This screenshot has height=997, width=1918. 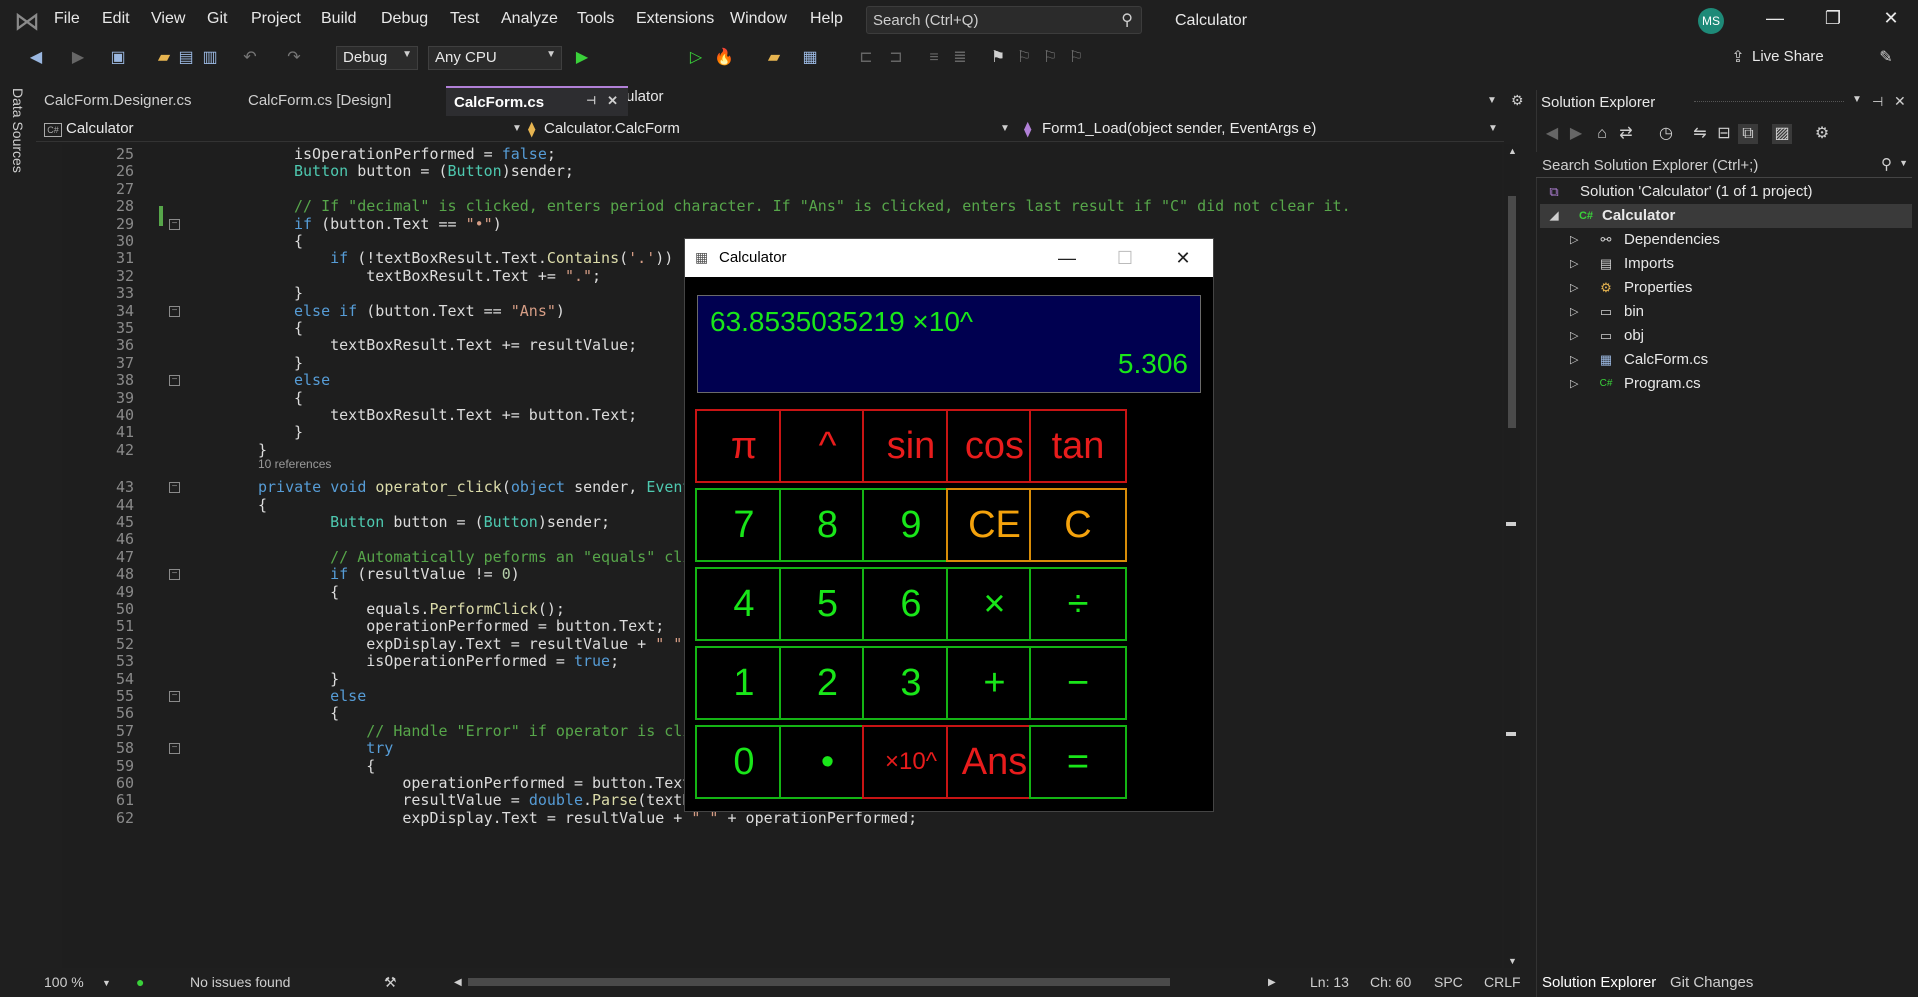 I want to click on menu-debug: Debug, so click(x=404, y=19).